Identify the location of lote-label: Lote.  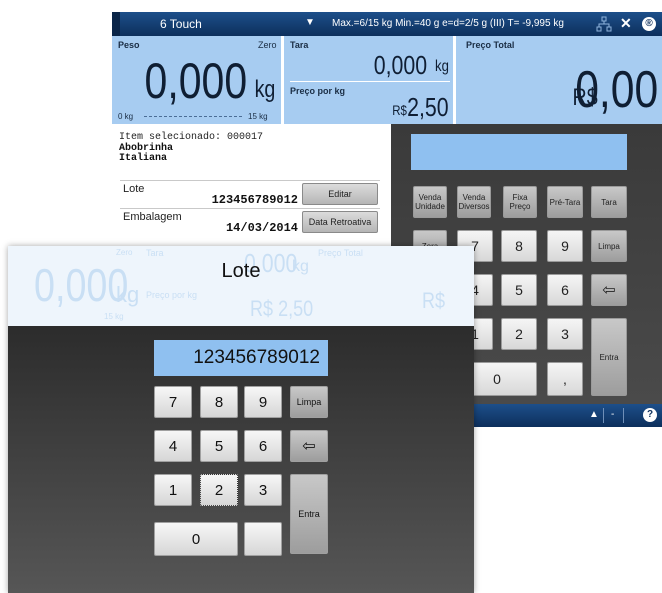
(134, 189).